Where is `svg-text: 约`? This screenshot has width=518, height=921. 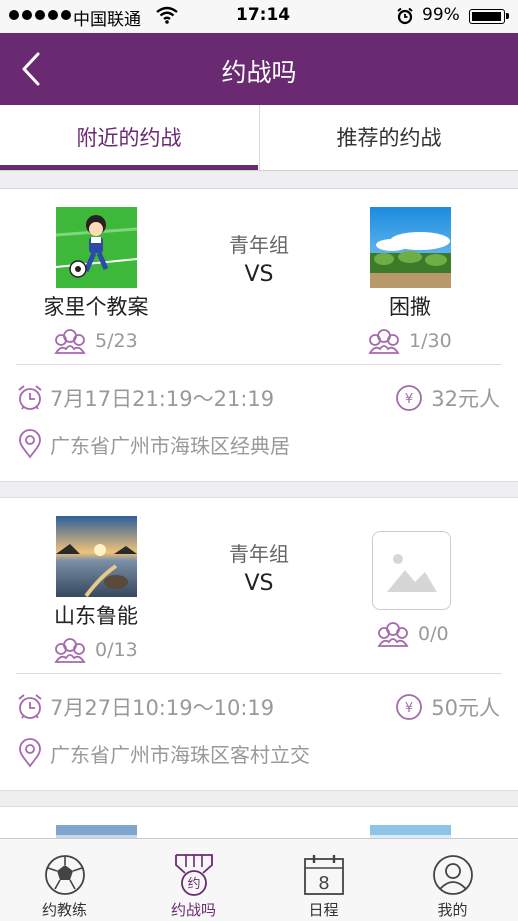
svg-text: 约 is located at coordinates (193, 884).